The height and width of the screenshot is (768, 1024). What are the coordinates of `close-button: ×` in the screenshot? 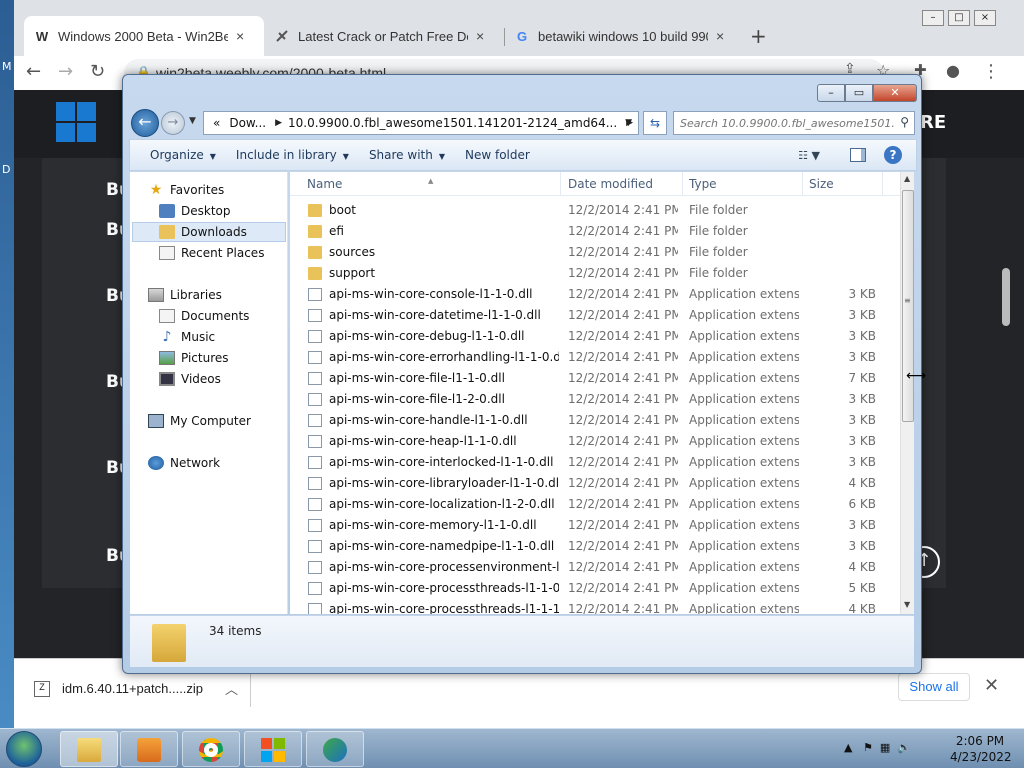 It's located at (985, 18).